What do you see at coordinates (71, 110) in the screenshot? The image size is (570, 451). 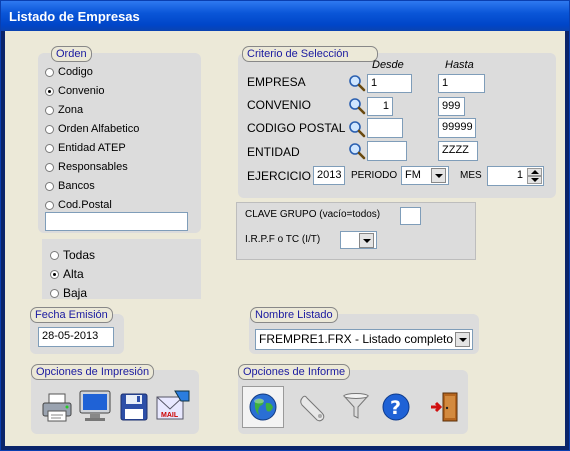 I see `radio-label: Zona` at bounding box center [71, 110].